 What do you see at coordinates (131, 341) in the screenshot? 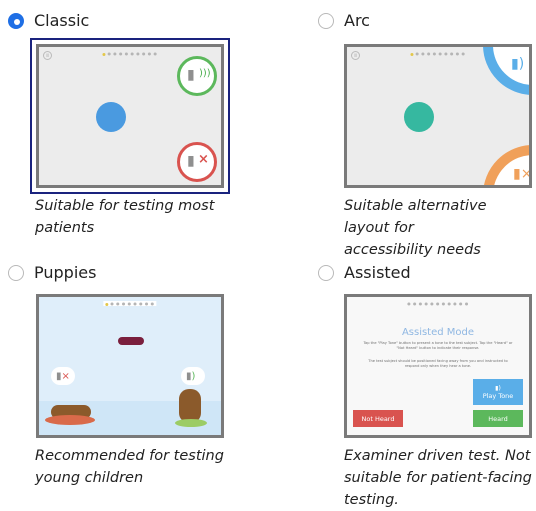
I see `bone-icon` at bounding box center [131, 341].